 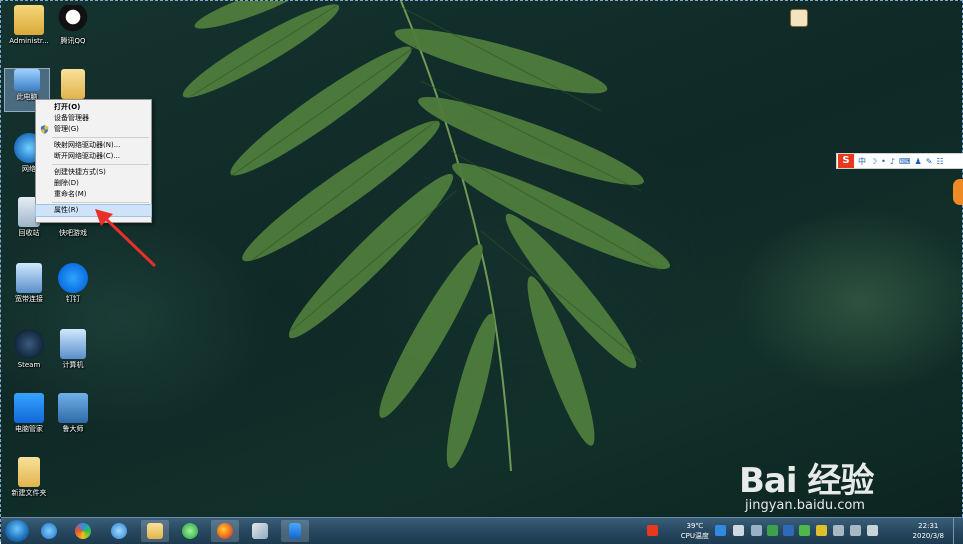 I want to click on ime-toolbar: S 中 ☽ • ♪ ⌨ ♟ ✎ ☷, so click(x=899, y=161).